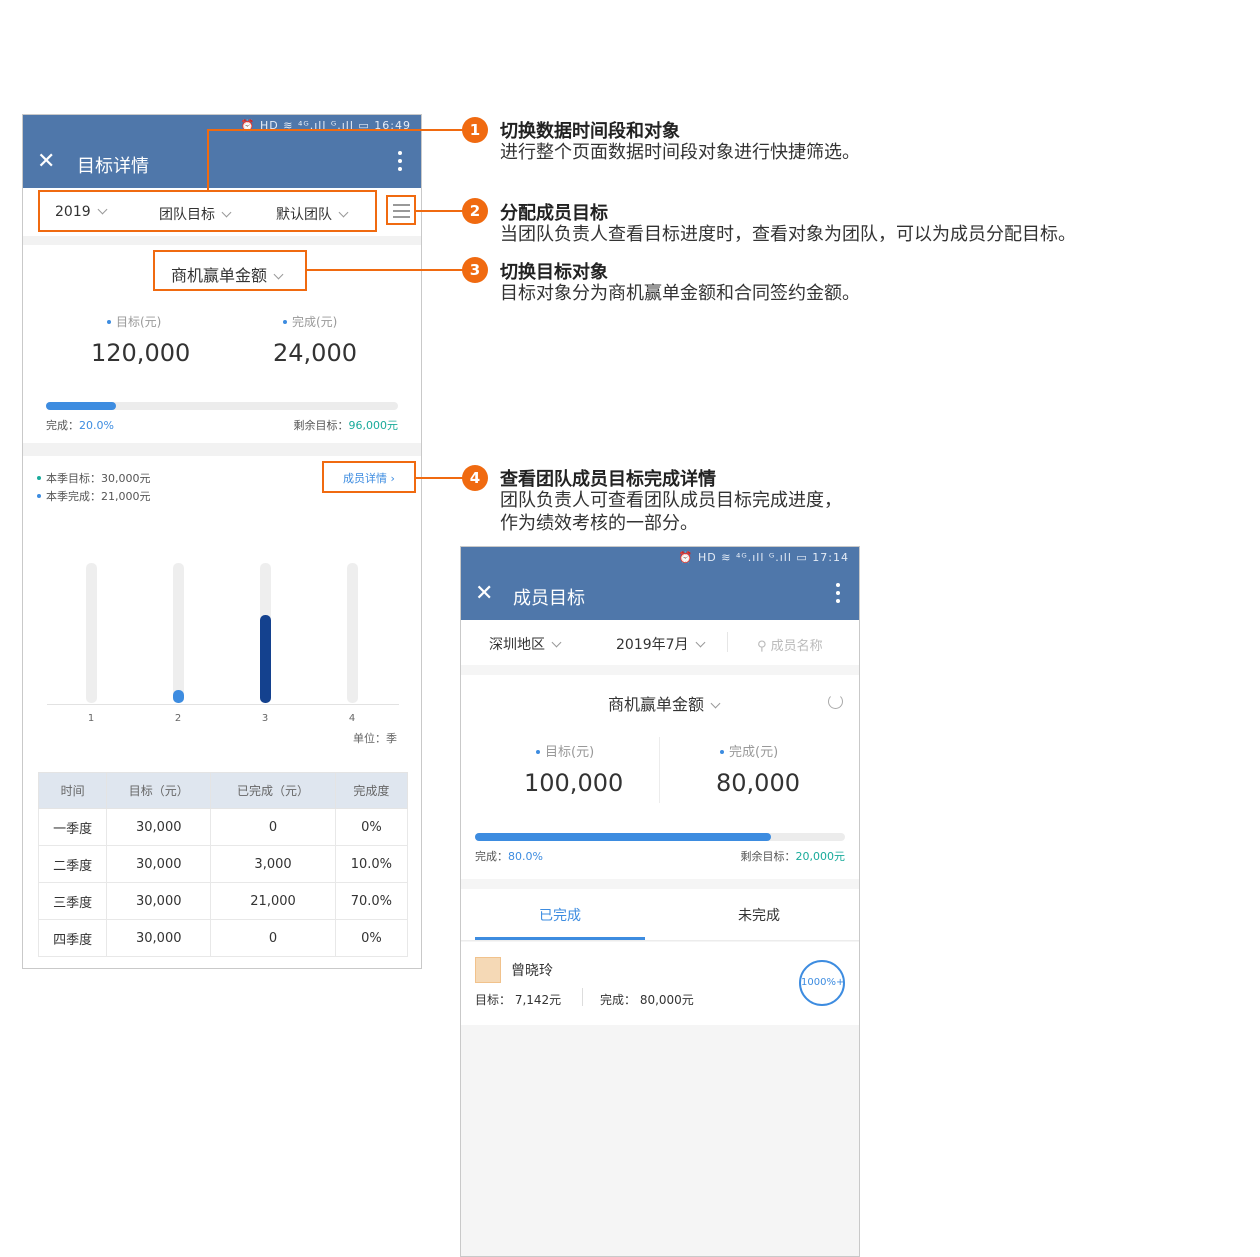  Describe the element at coordinates (141, 353) in the screenshot. I see `target-value: 120,000` at that location.